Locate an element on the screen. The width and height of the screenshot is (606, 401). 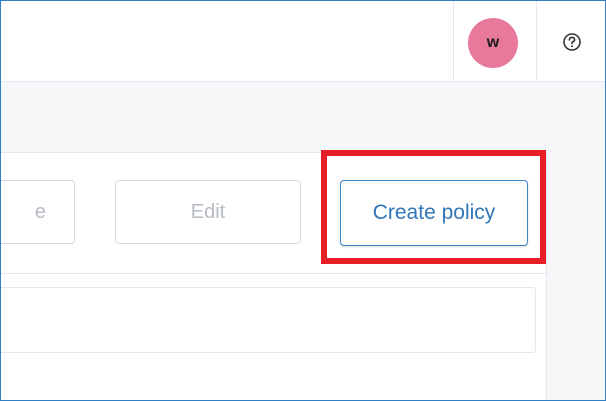
question-circle-icon is located at coordinates (572, 42).